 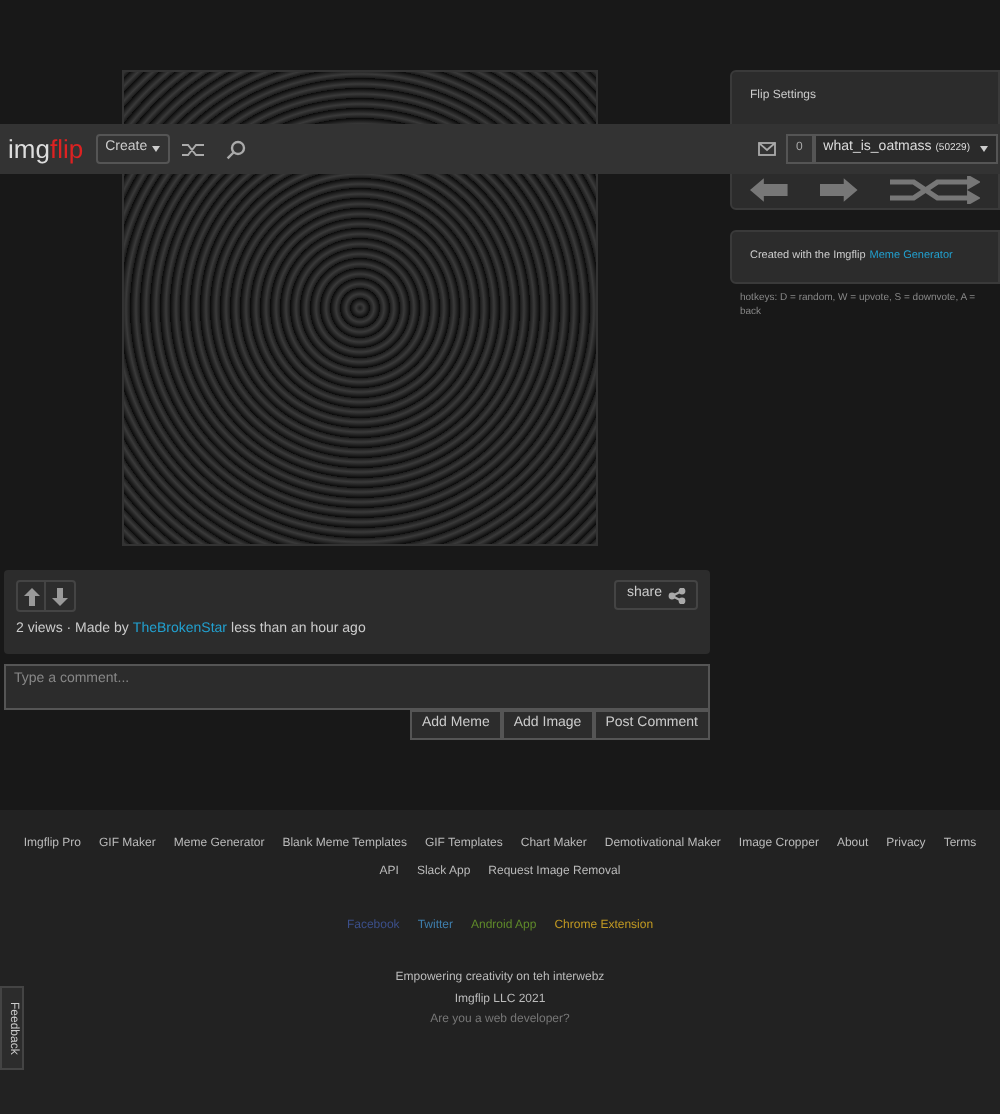 What do you see at coordinates (31, 596) in the screenshot?
I see `up-arrow-icon` at bounding box center [31, 596].